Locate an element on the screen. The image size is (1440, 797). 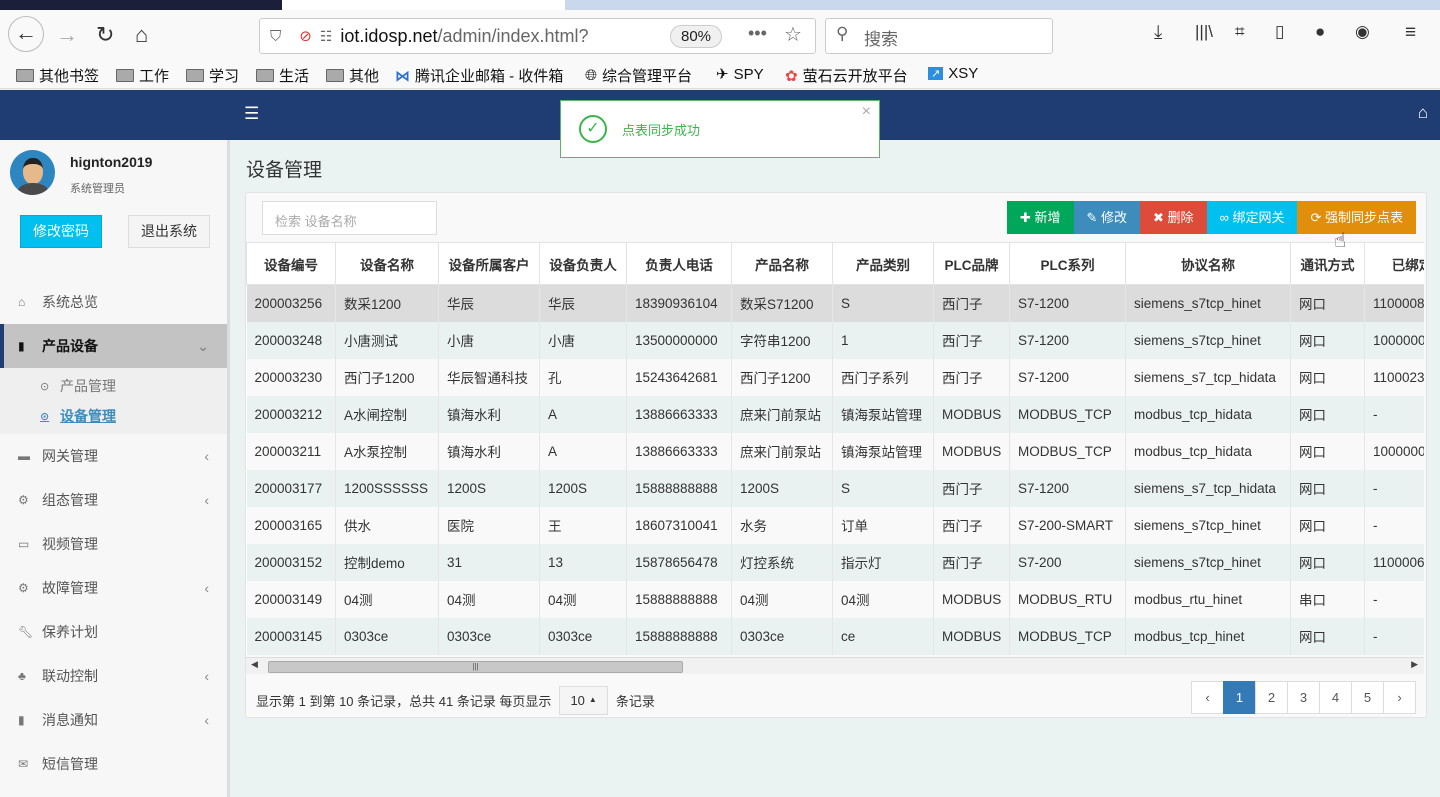
table-cell: - is located at coordinates (1394, 414).